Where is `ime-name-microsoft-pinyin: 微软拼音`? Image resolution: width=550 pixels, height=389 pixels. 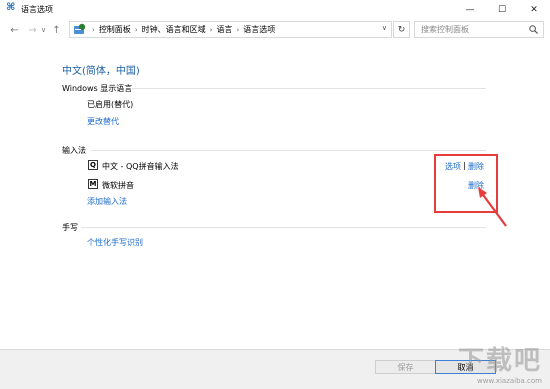
ime-name-microsoft-pinyin: 微软拼音 is located at coordinates (118, 185).